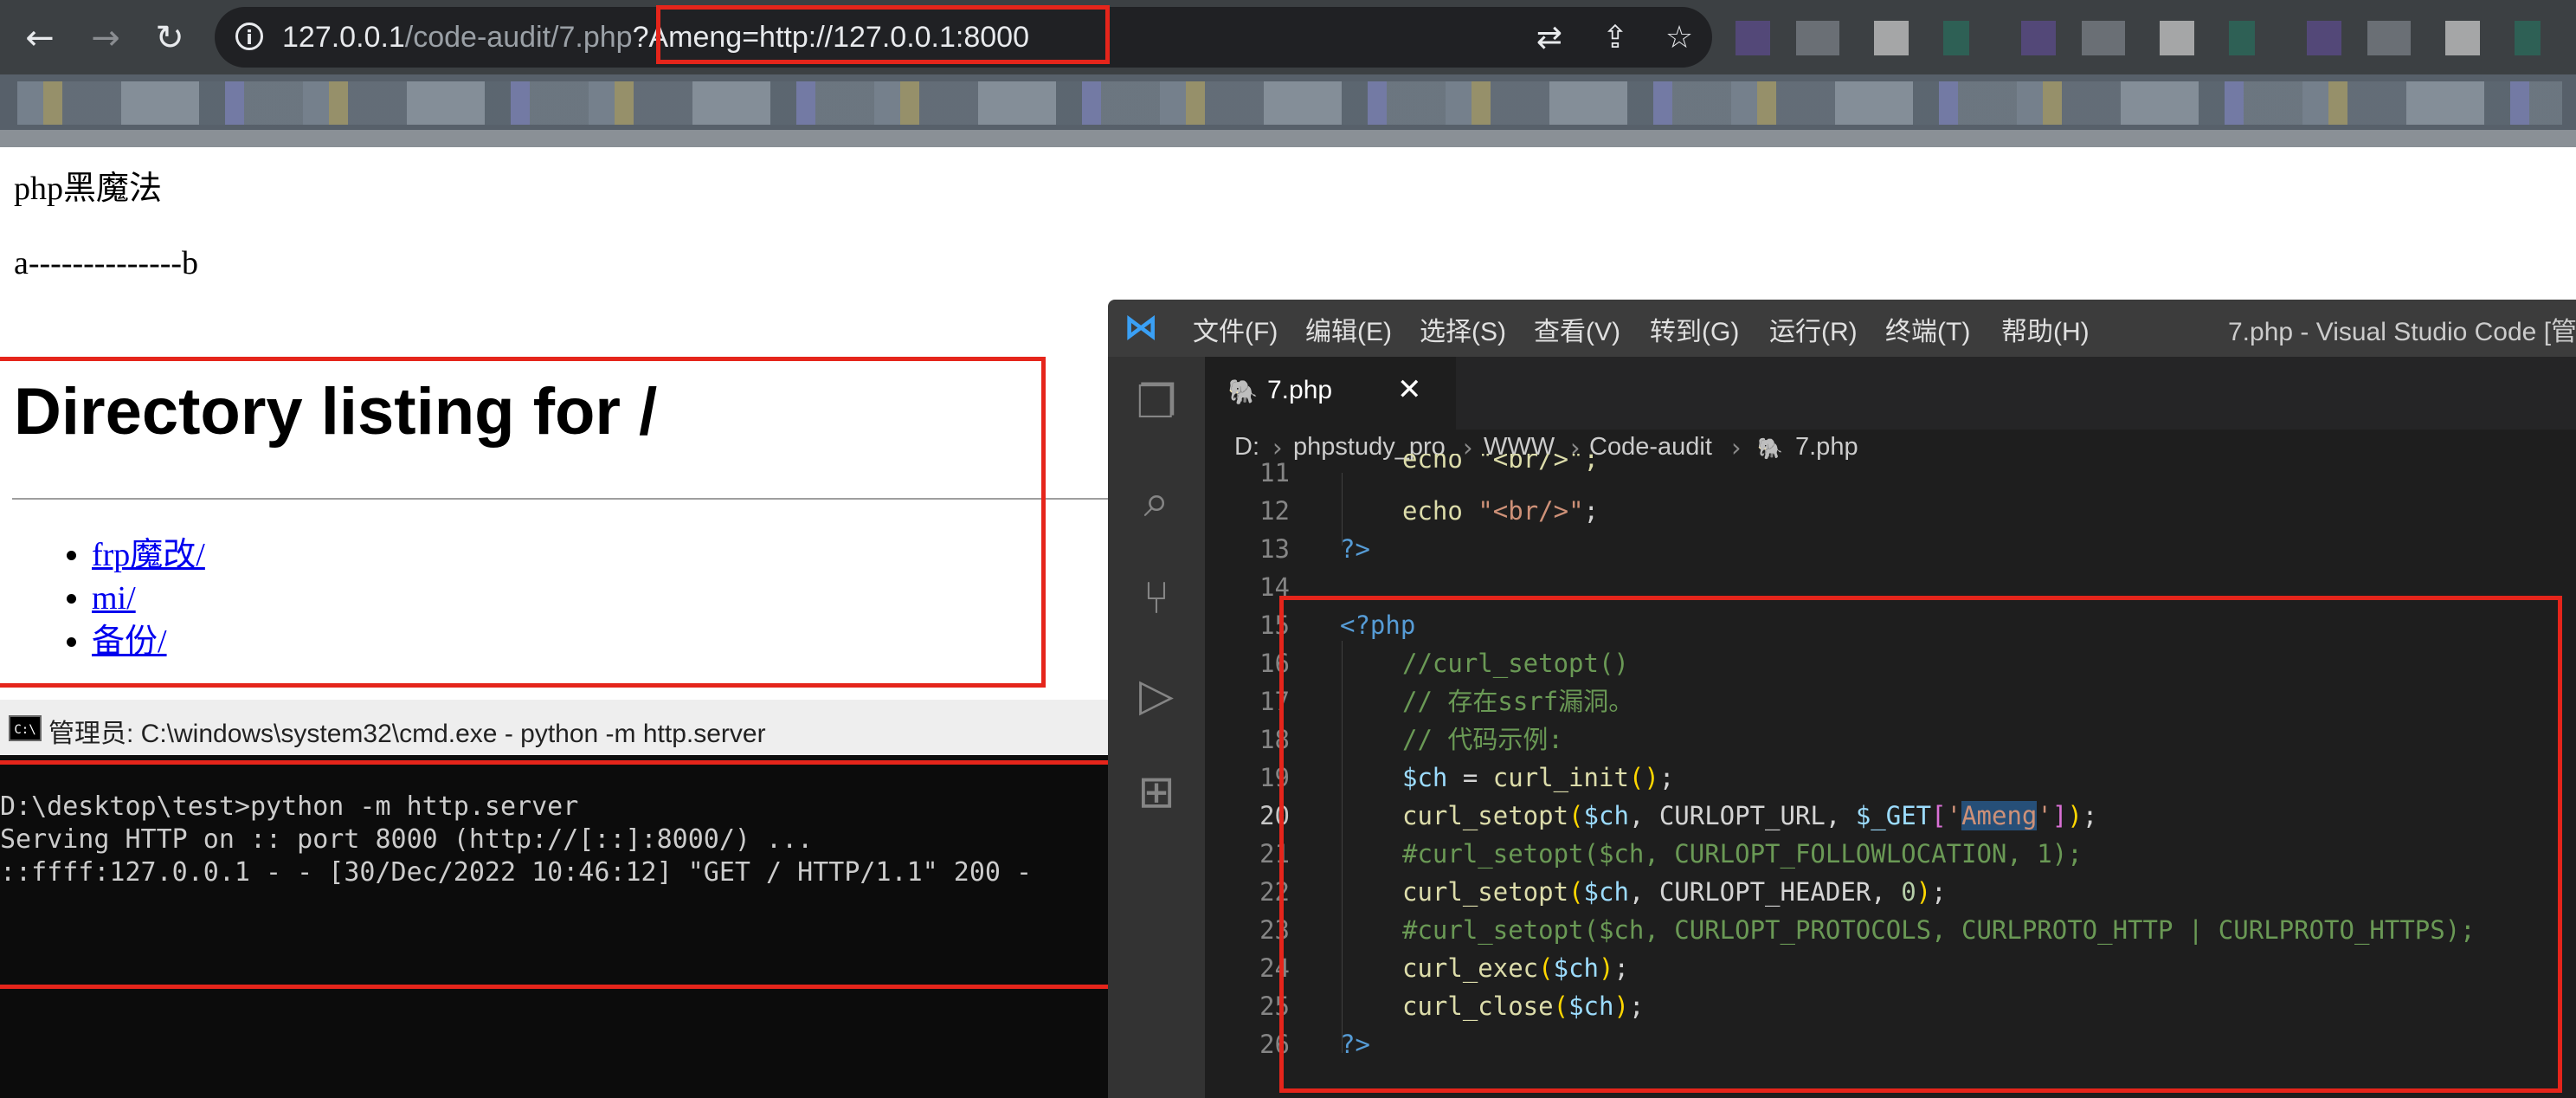 The image size is (2576, 1098). I want to click on line-number: 11, so click(1274, 473).